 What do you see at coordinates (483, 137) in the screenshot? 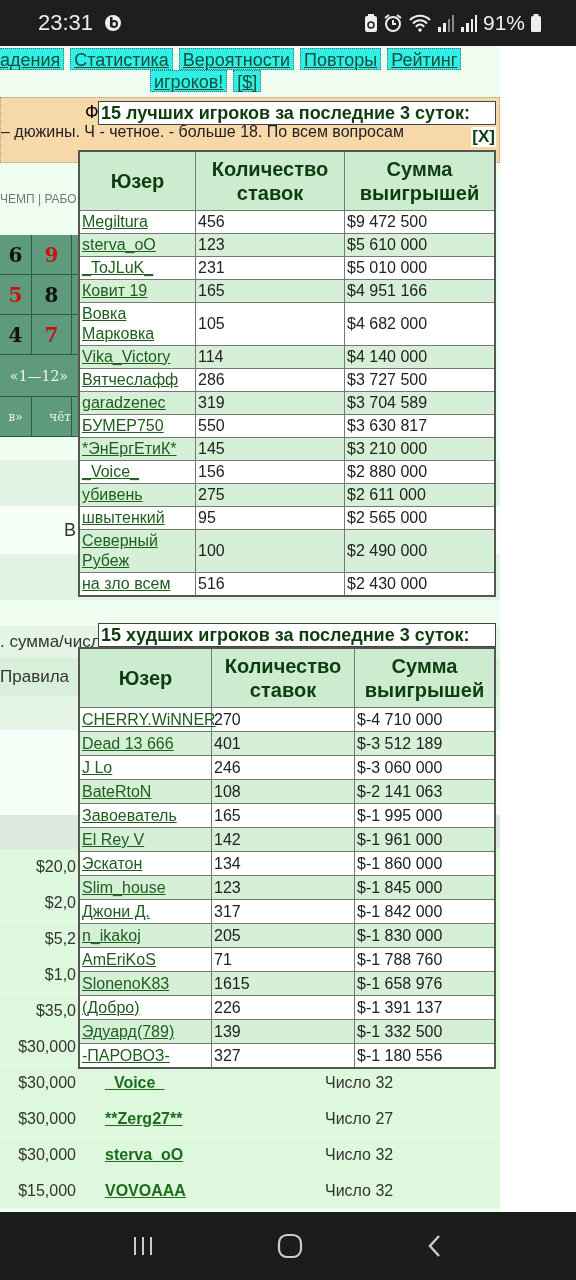
I see `close-button: [X]` at bounding box center [483, 137].